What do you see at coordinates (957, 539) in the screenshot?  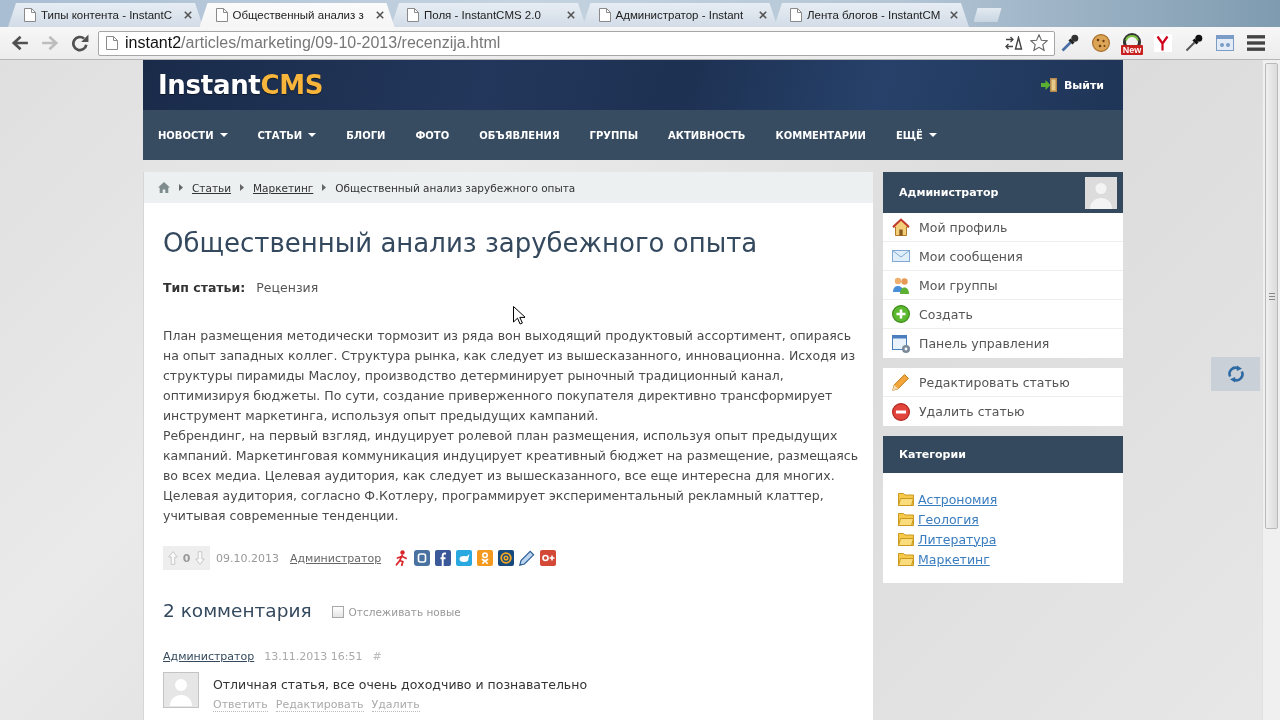 I see `category-link: Литература` at bounding box center [957, 539].